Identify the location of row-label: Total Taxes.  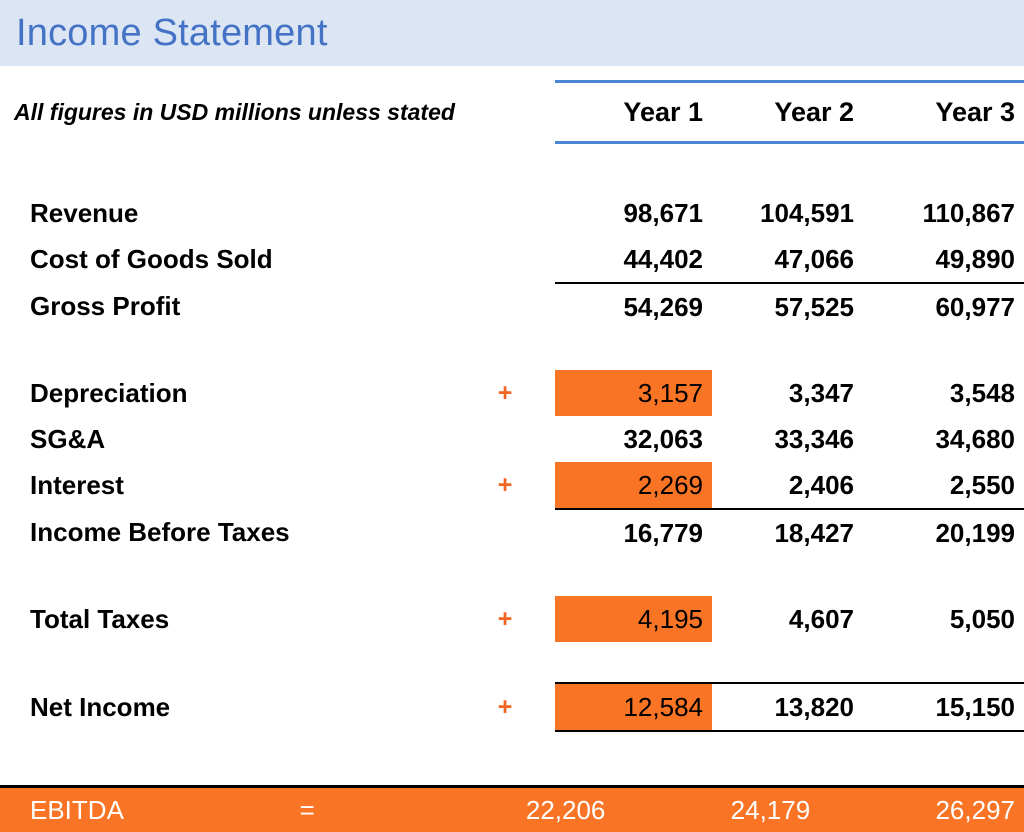
(100, 618).